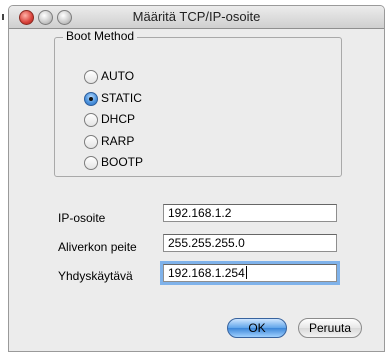 The height and width of the screenshot is (356, 390). Describe the element at coordinates (95, 276) in the screenshot. I see `gateway-label: Yhdyskäytävä` at that location.